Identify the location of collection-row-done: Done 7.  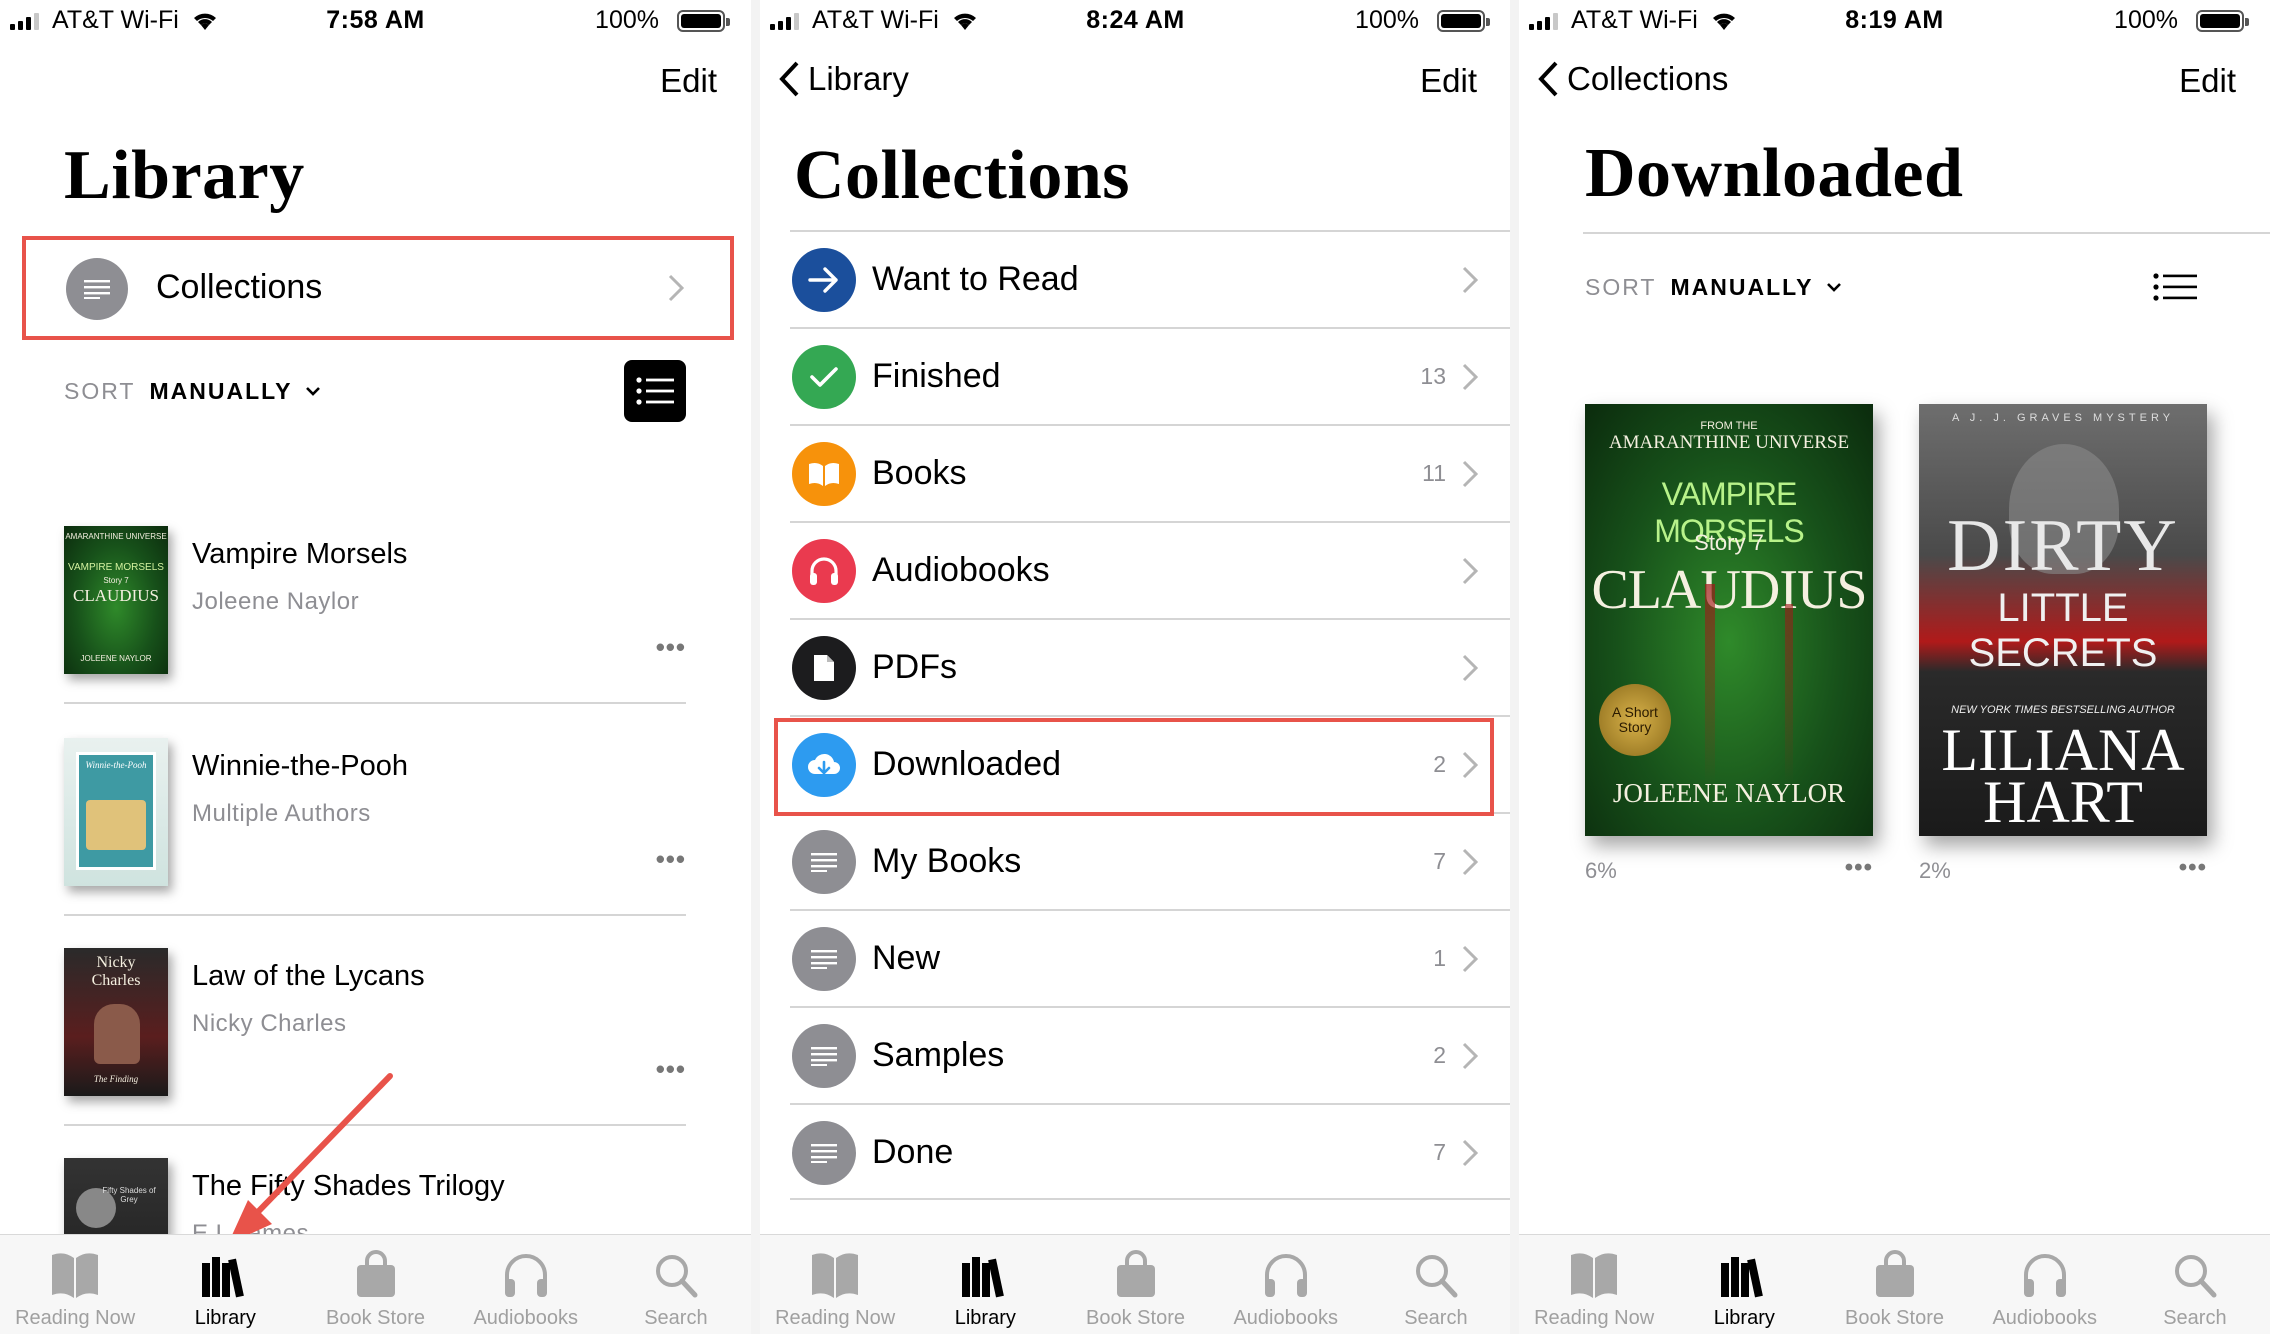
(1150, 1151).